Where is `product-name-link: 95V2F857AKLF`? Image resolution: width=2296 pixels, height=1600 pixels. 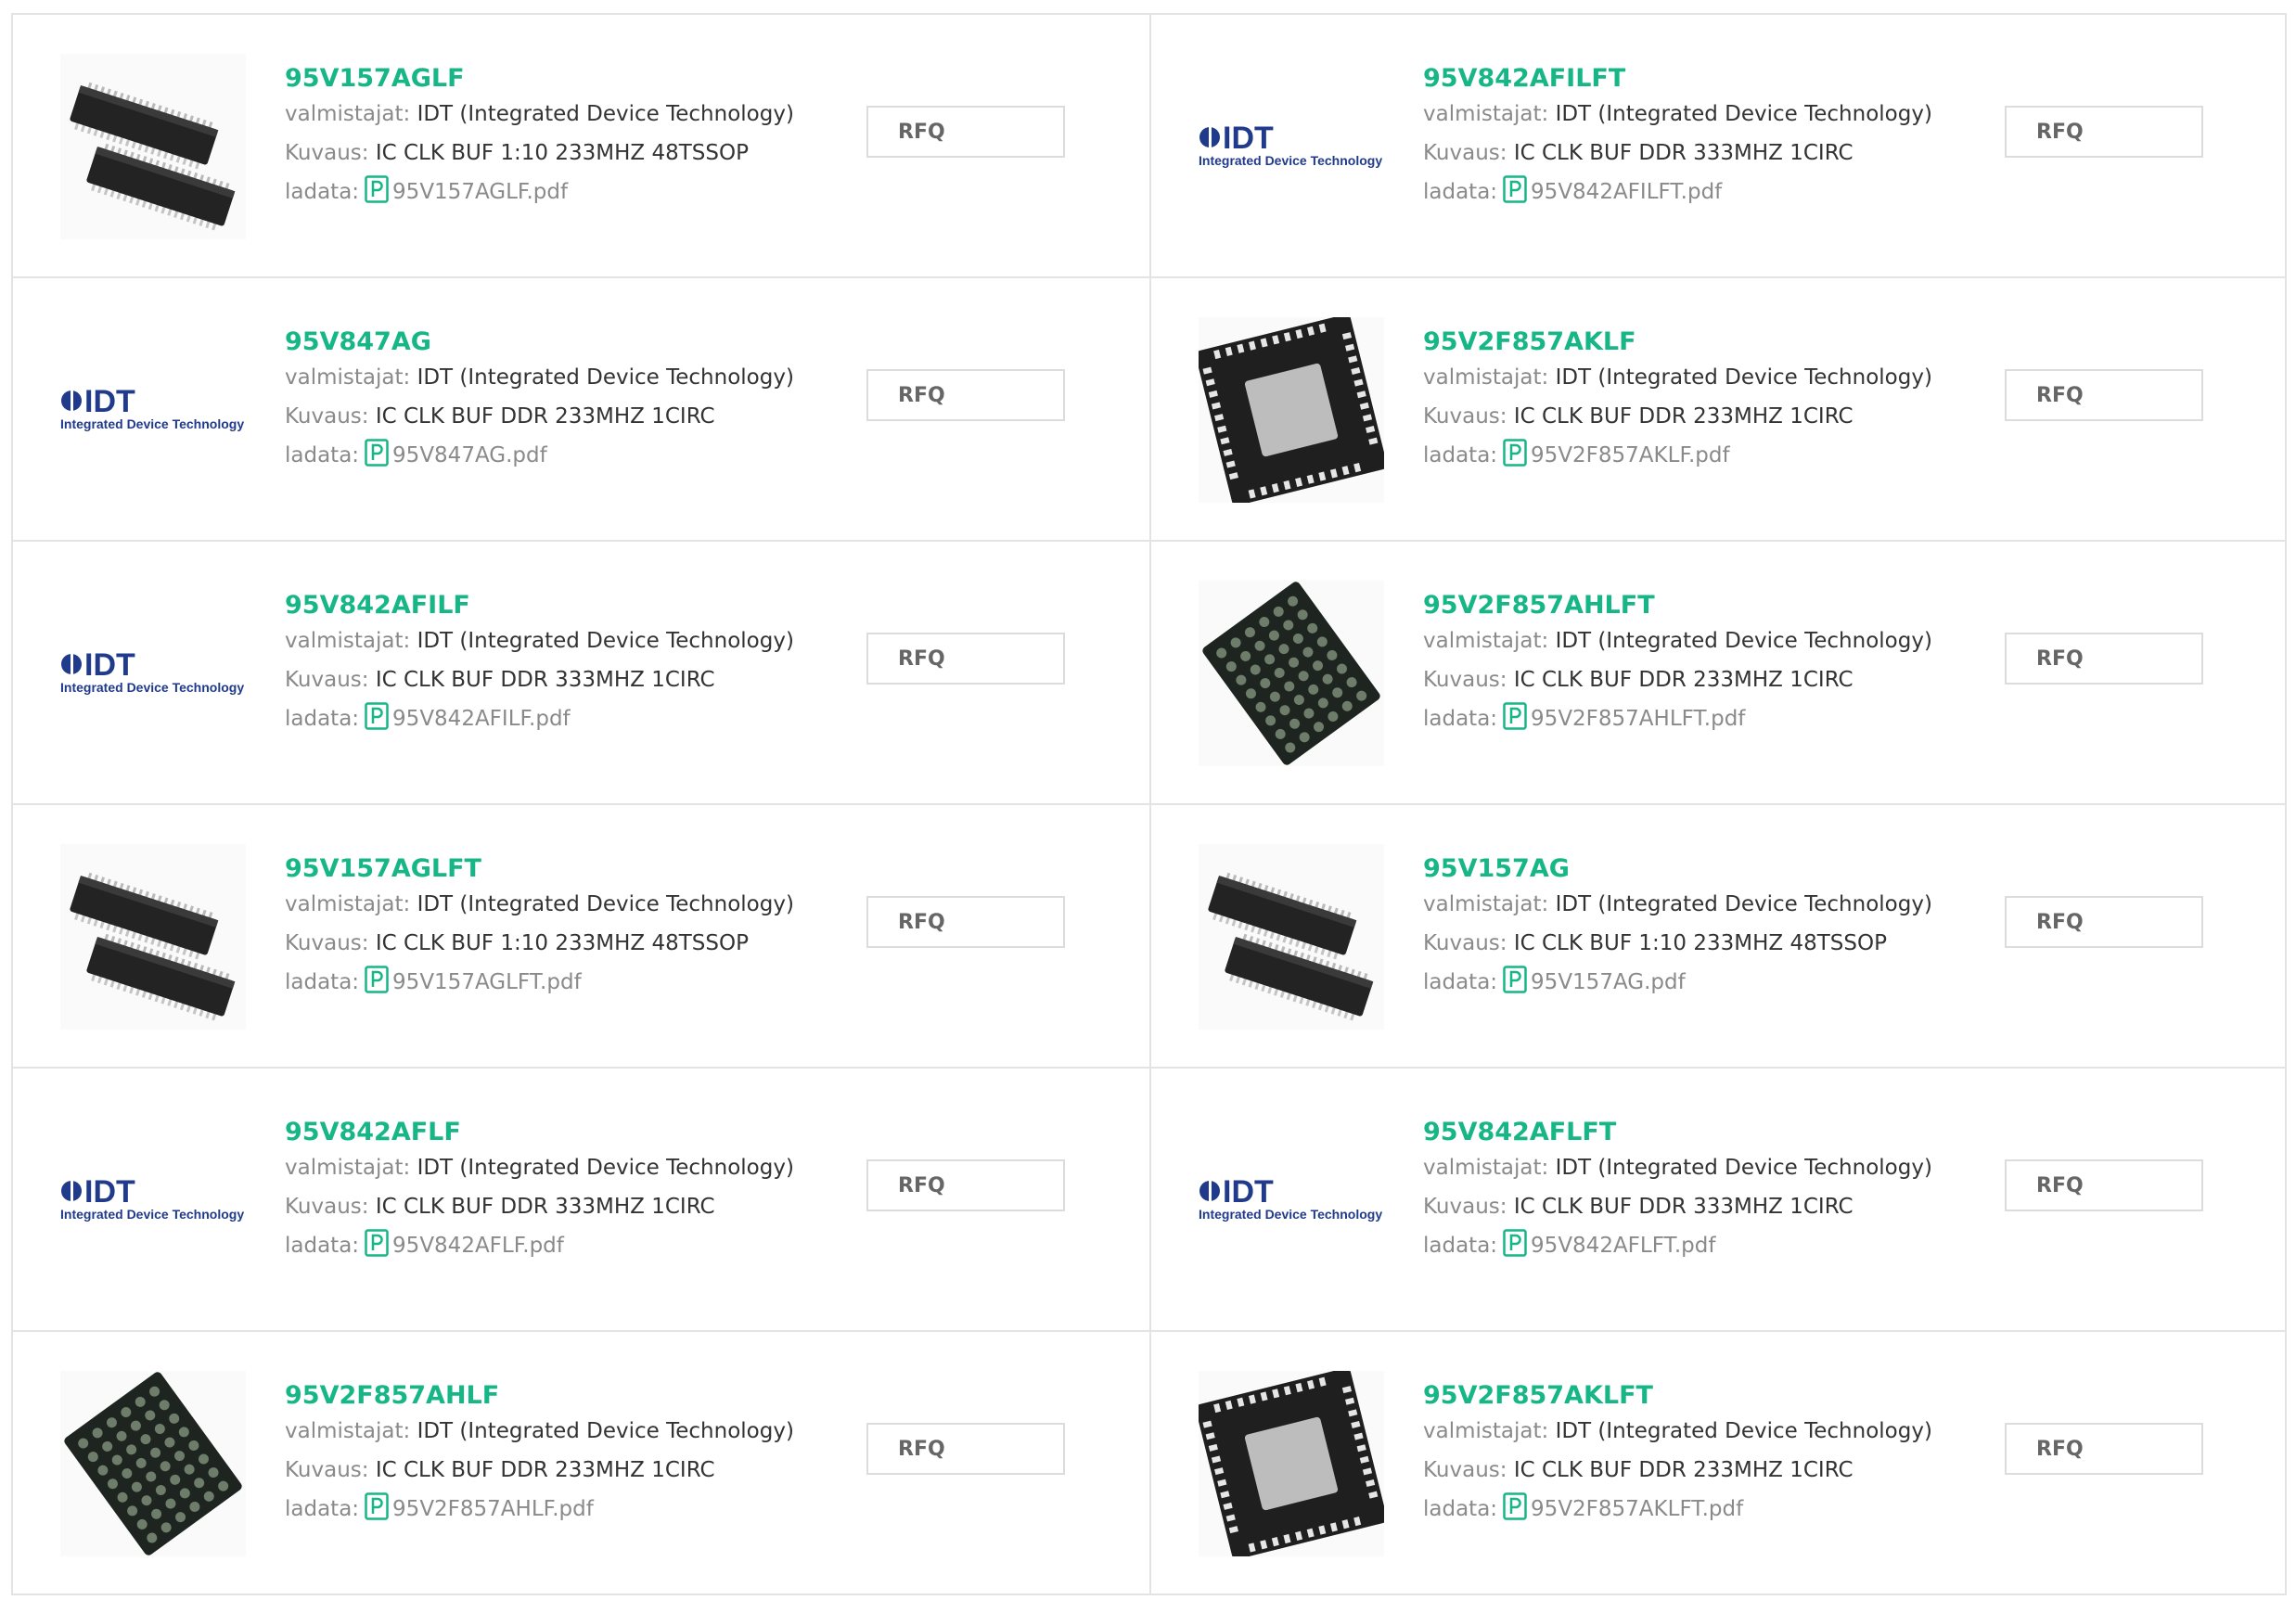 product-name-link: 95V2F857AKLF is located at coordinates (1677, 342).